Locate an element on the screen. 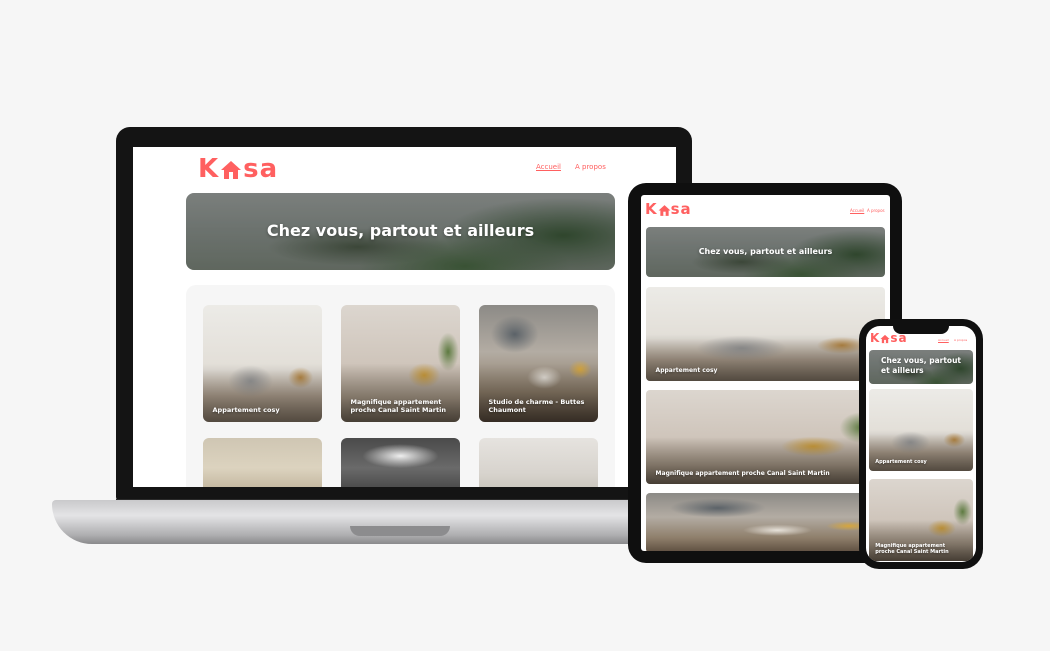 The height and width of the screenshot is (651, 1050). listing-card: Studio de charme - Buttes Chaumont is located at coordinates (538, 363).